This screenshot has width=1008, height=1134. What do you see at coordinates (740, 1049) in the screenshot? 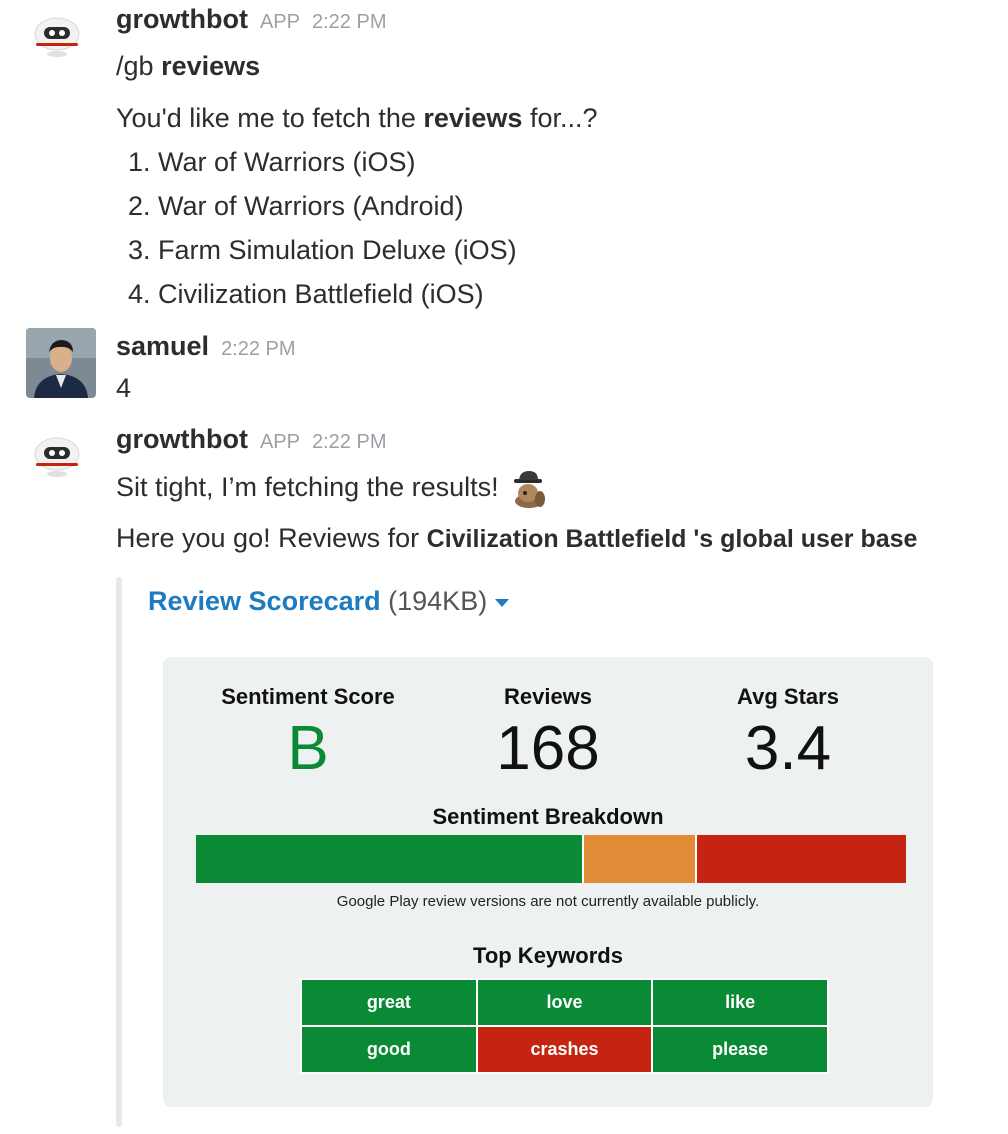
I see `keyword-cell: please` at bounding box center [740, 1049].